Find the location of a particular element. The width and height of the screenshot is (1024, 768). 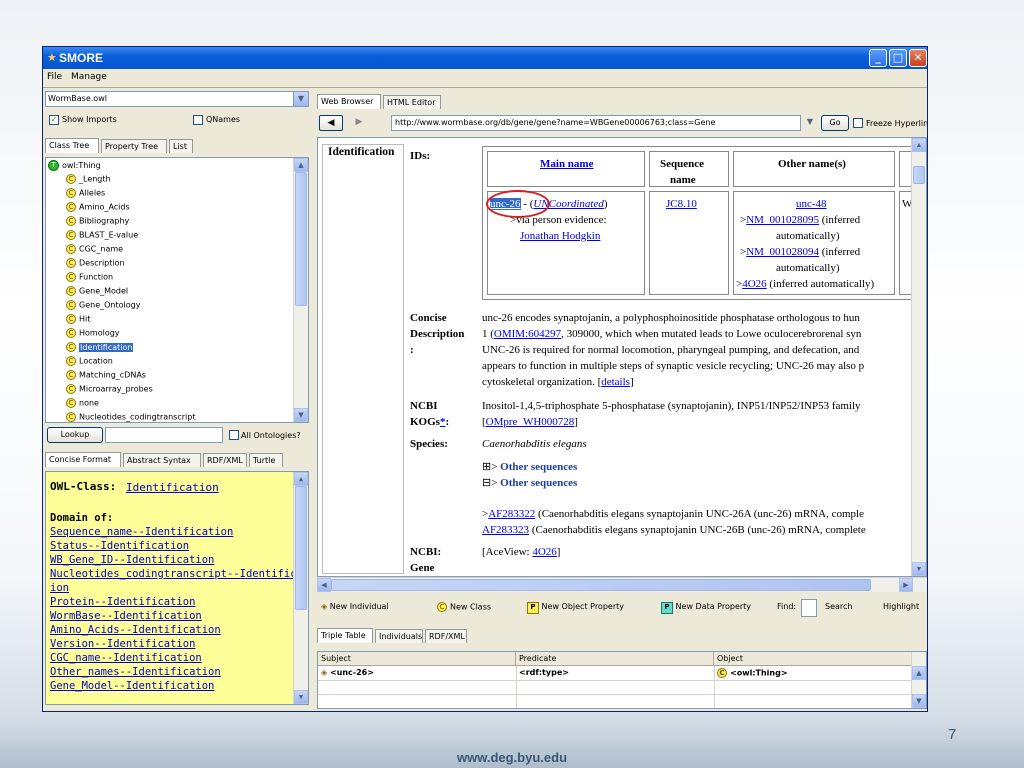

tree-item: C Bibliography is located at coordinates (97, 223).